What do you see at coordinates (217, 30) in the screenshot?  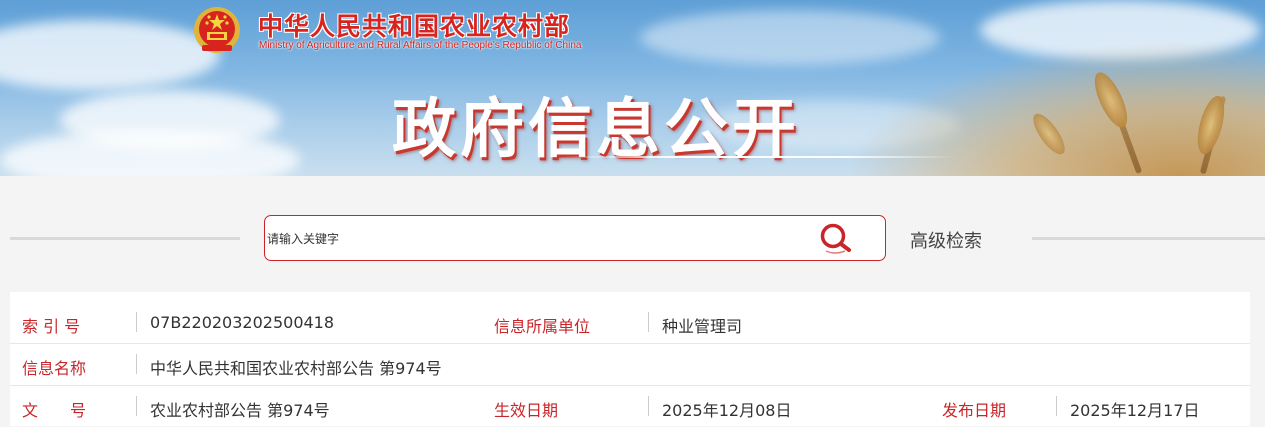 I see `national-emblem-icon` at bounding box center [217, 30].